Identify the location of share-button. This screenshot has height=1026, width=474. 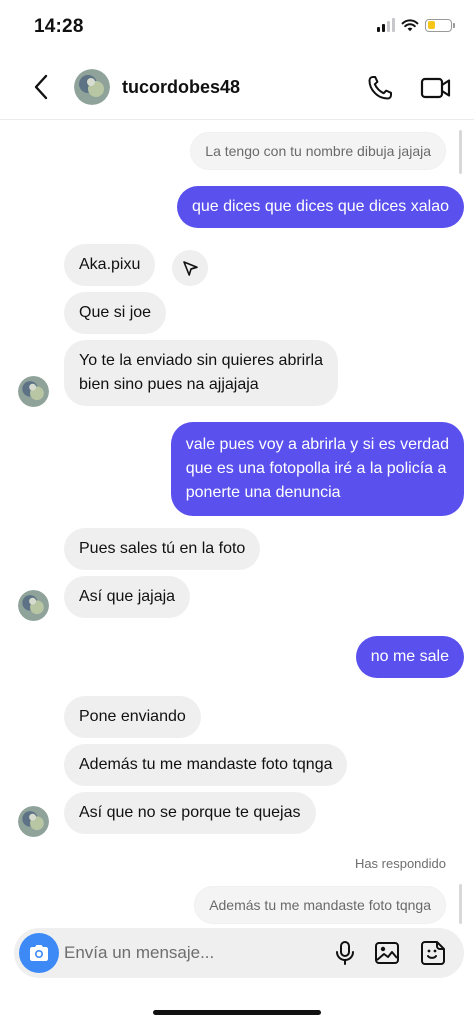
(190, 268).